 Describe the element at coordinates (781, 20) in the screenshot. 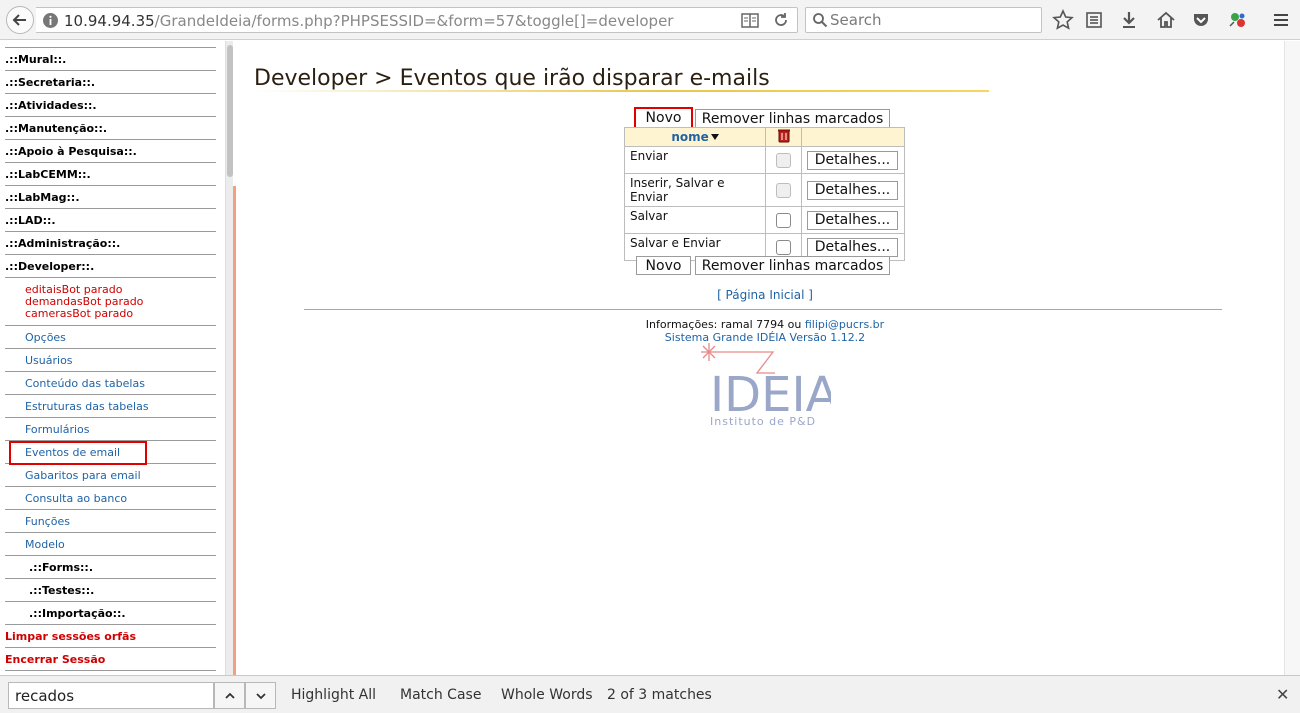

I see `reload-icon` at that location.